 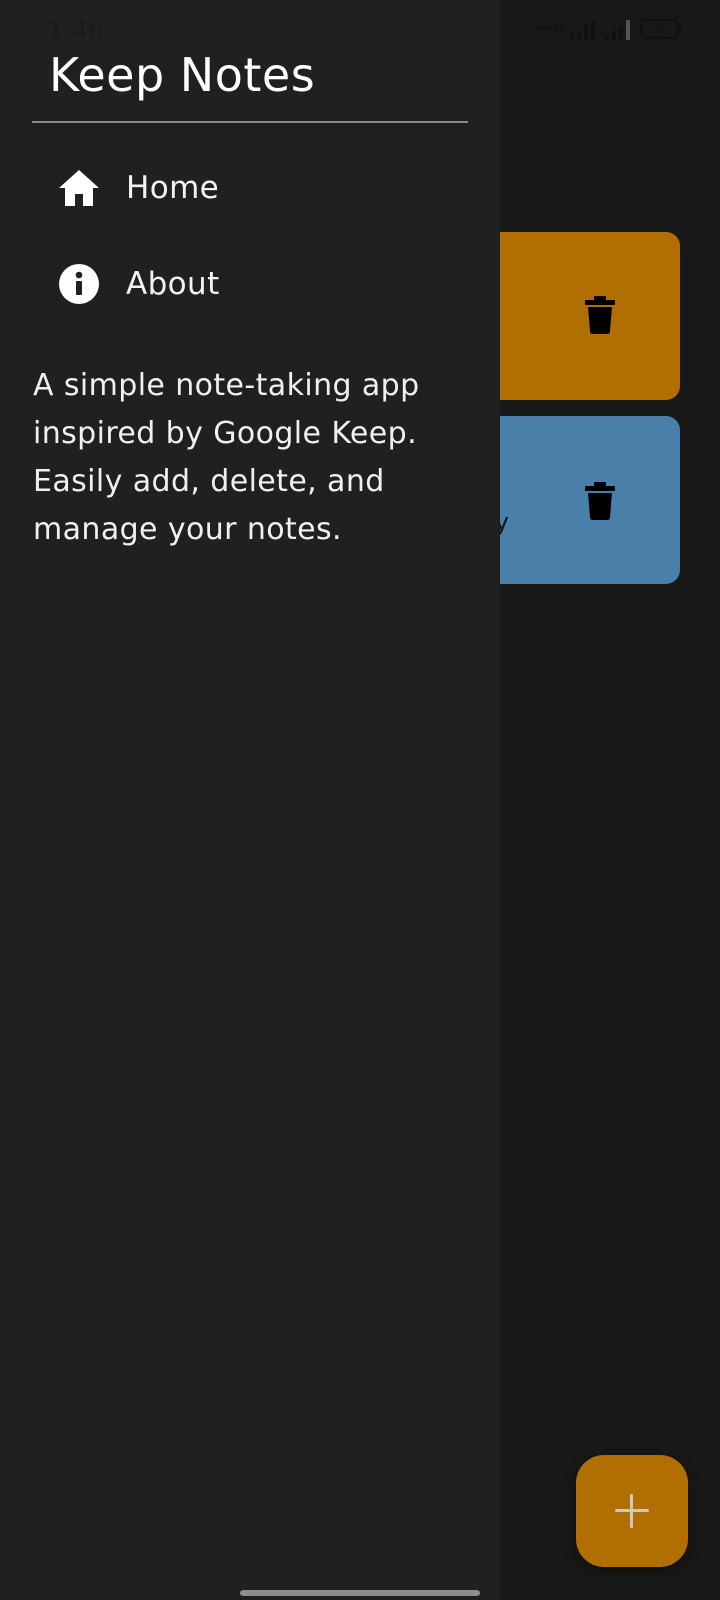 What do you see at coordinates (76, 30) in the screenshot?
I see `status-time: 1:46` at bounding box center [76, 30].